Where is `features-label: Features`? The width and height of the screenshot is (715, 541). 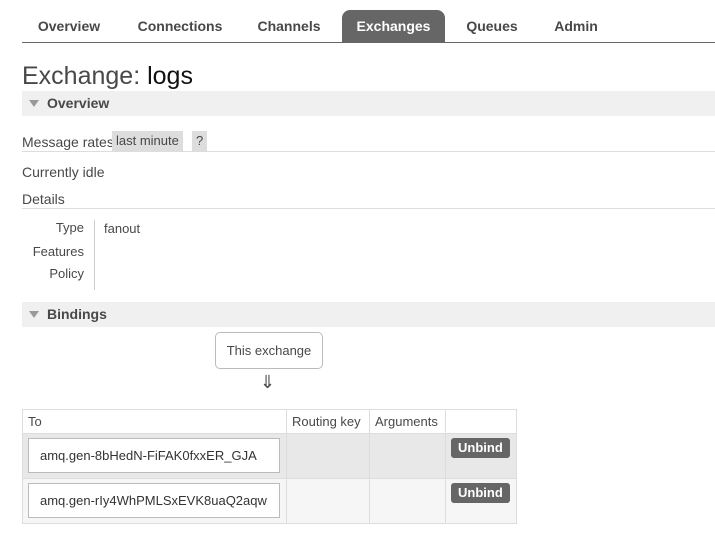 features-label: Features is located at coordinates (58, 251).